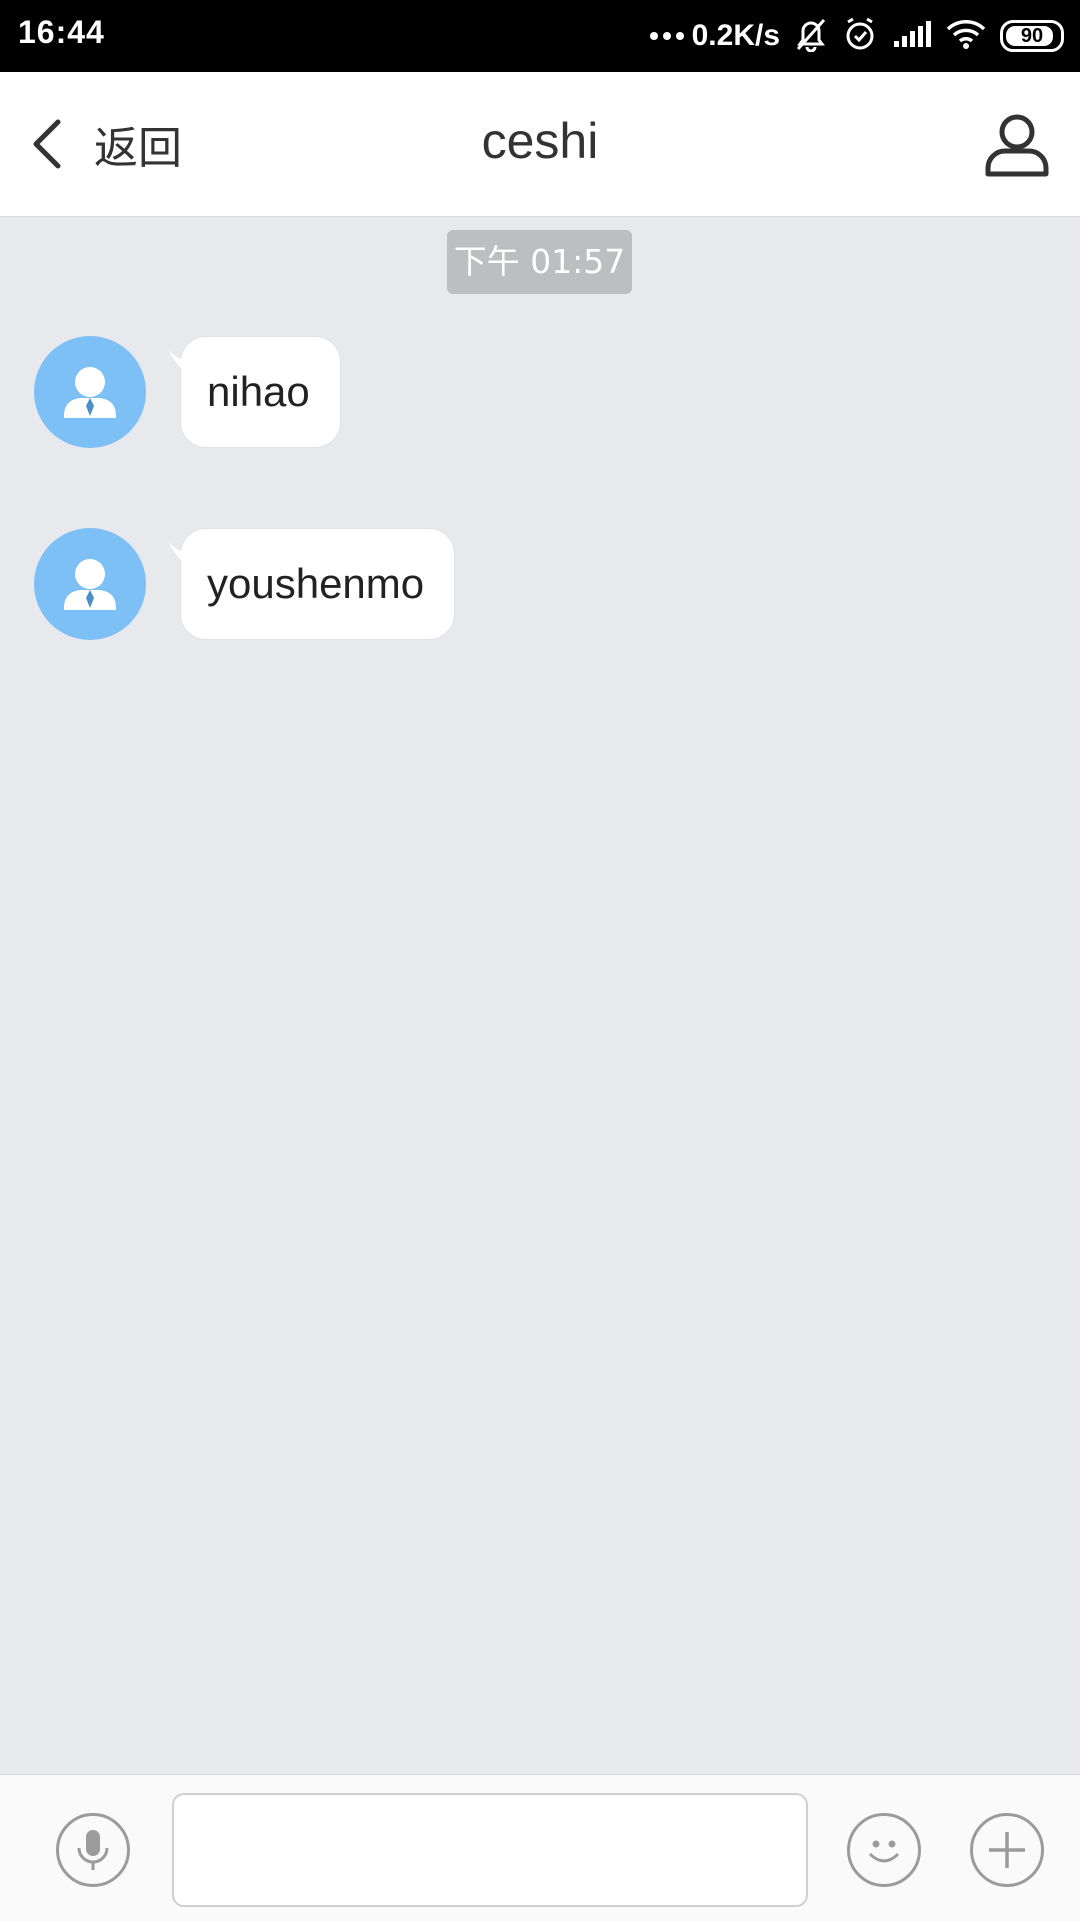 The height and width of the screenshot is (1921, 1080). I want to click on user-profile-icon, so click(1017, 145).